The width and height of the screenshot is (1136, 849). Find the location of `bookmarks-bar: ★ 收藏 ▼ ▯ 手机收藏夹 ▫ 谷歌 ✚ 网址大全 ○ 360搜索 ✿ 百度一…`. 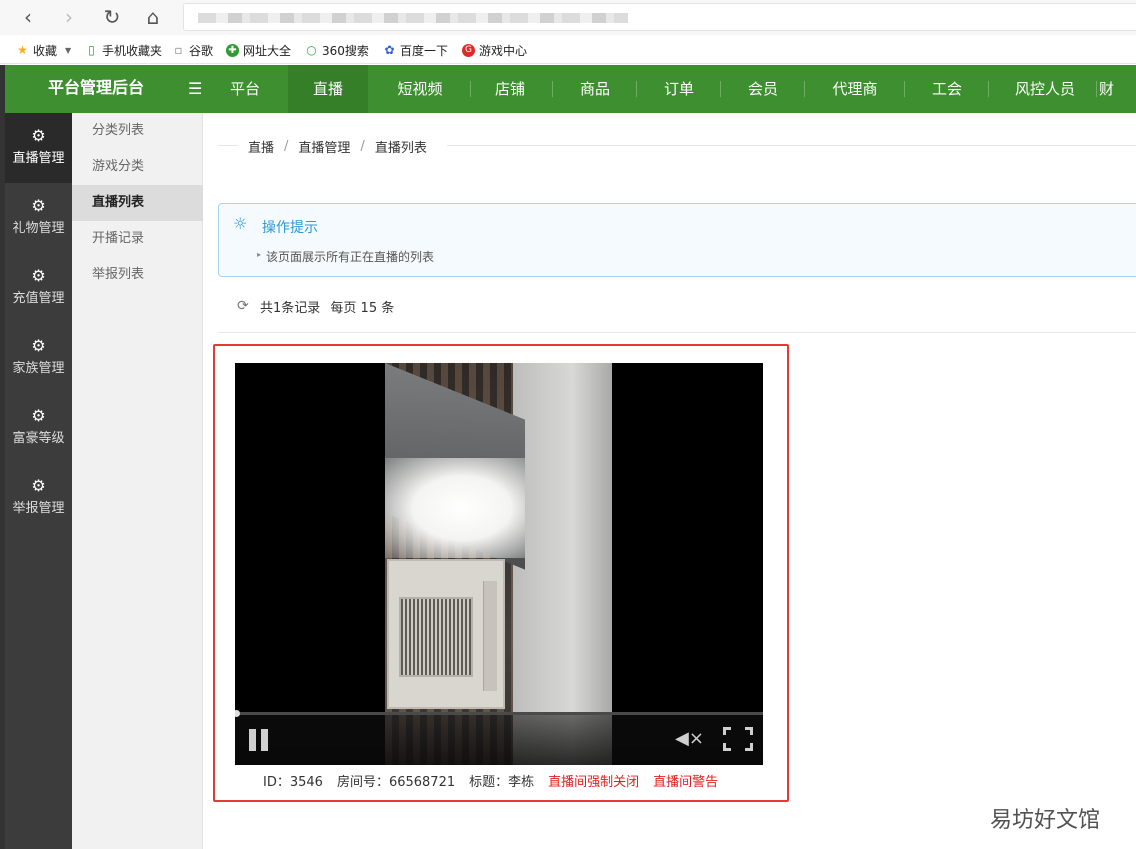

bookmarks-bar: ★ 收藏 ▼ ▯ 手机收藏夹 ▫ 谷歌 ✚ 网址大全 ○ 360搜索 ✿ 百度一… is located at coordinates (568, 49).